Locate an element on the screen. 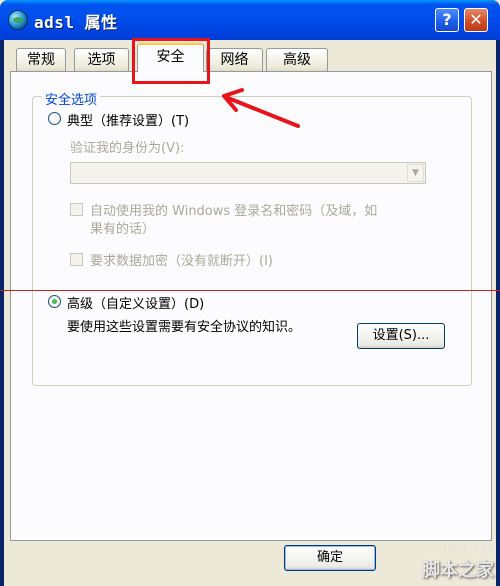  tab-general: 常规 is located at coordinates (41, 60).